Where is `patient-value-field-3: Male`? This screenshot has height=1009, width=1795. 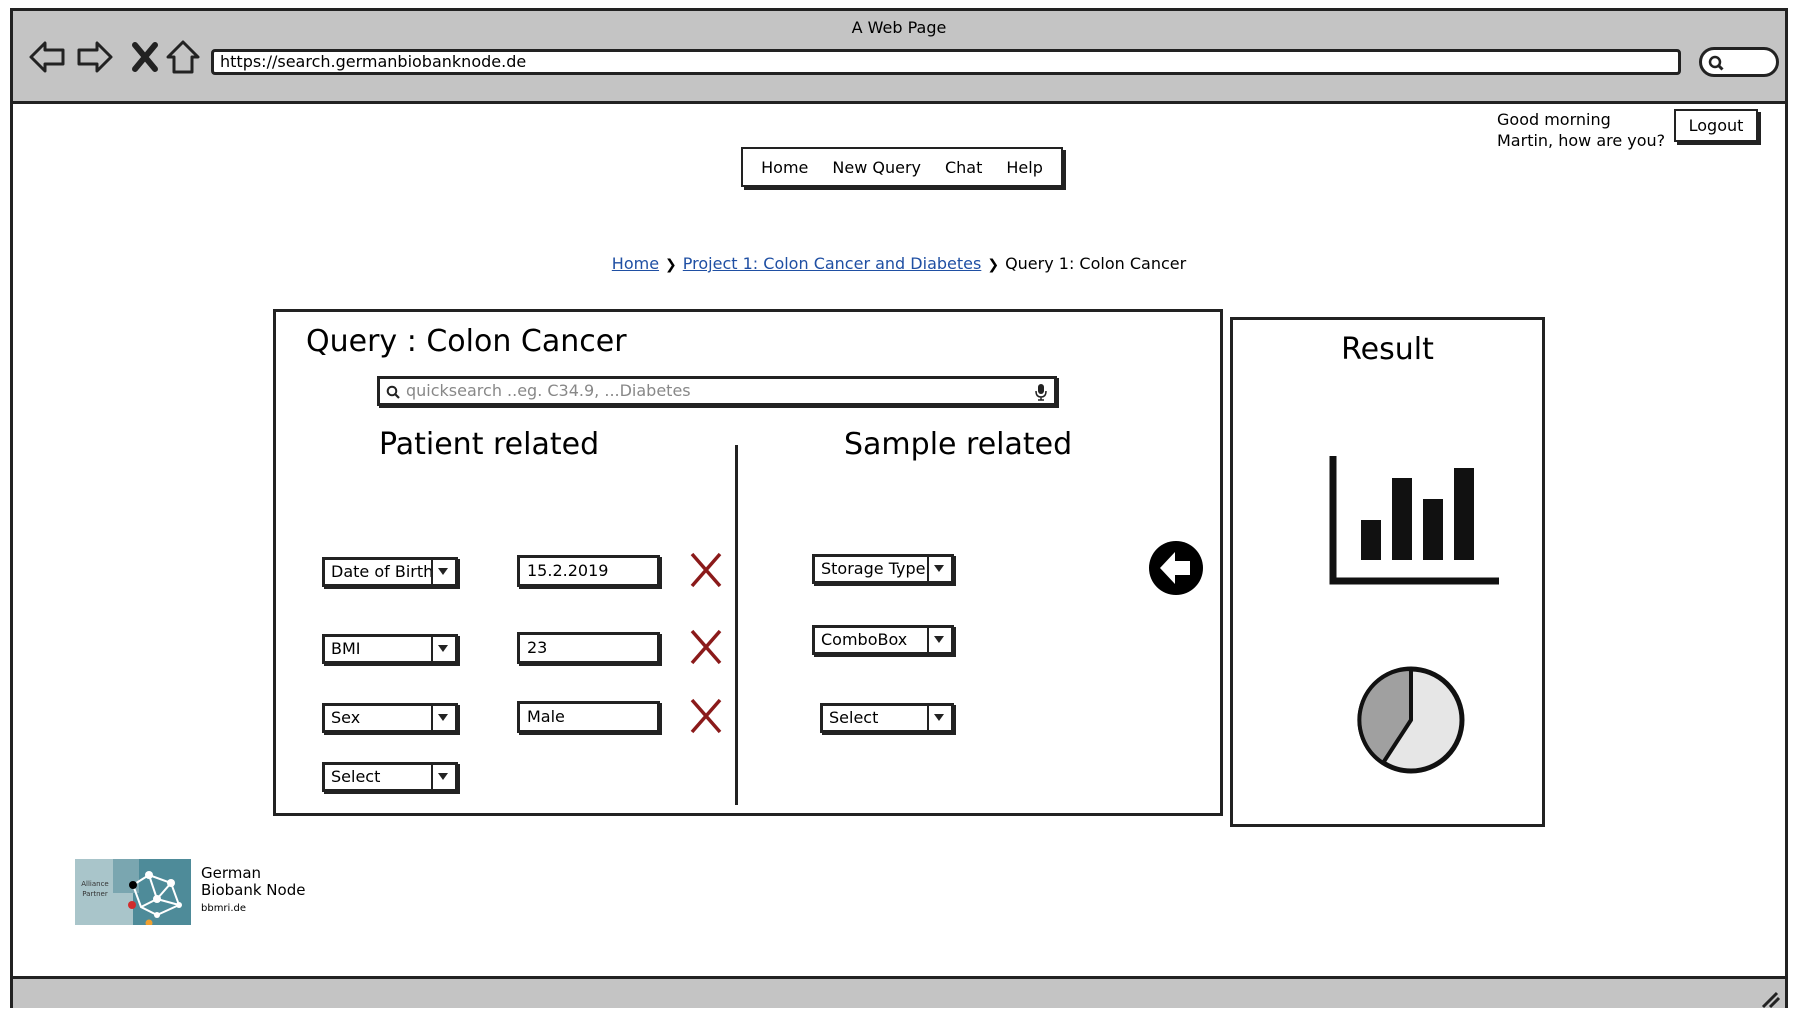
patient-value-field-3: Male is located at coordinates (588, 717).